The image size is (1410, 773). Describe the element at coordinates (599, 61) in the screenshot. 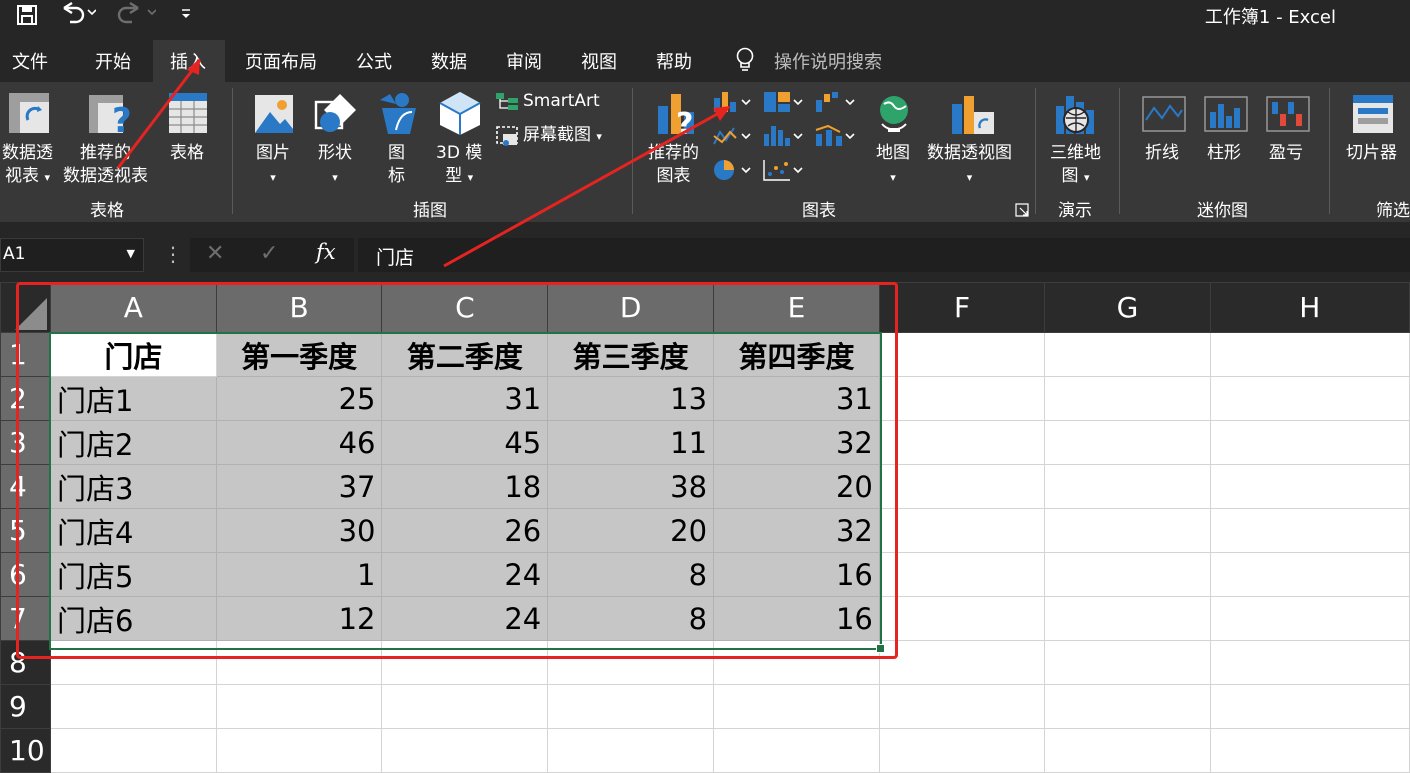

I see `tab-view: 视图` at that location.